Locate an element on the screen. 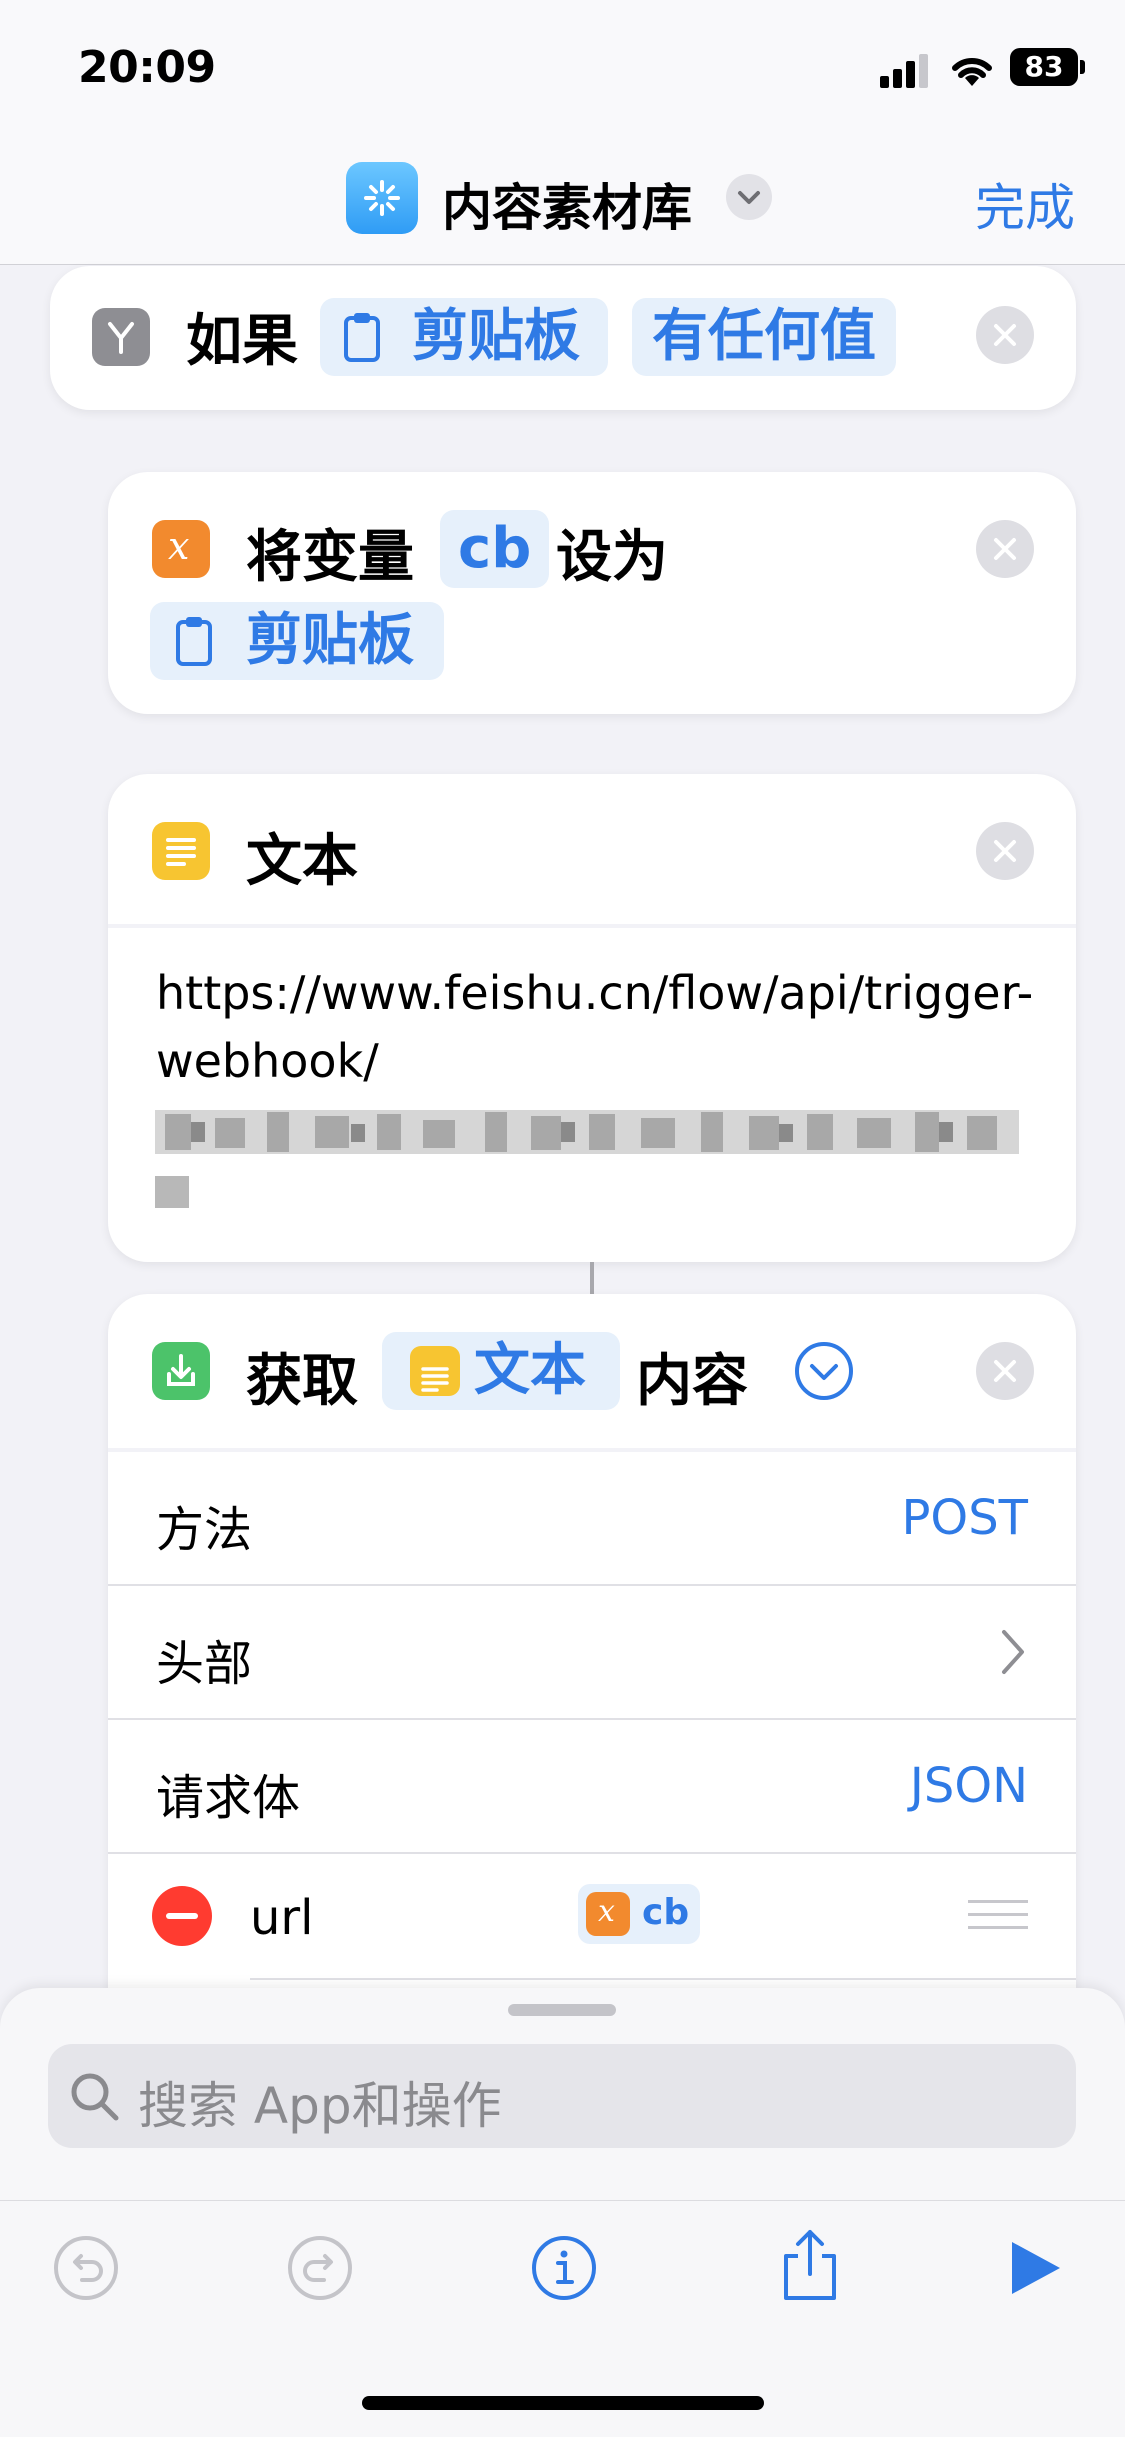 This screenshot has height=2437, width=1125. shortcut-title: 内容素材库 is located at coordinates (567, 204).